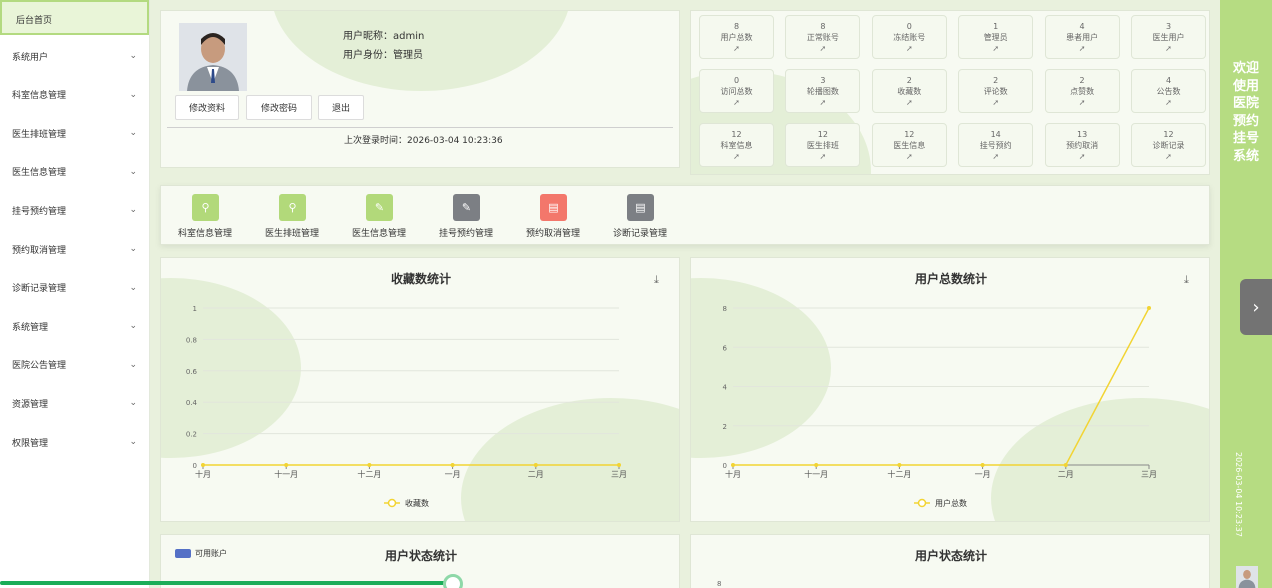 This screenshot has width=1272, height=588. I want to click on stat-card: 2 收藏数 ➚, so click(909, 91).